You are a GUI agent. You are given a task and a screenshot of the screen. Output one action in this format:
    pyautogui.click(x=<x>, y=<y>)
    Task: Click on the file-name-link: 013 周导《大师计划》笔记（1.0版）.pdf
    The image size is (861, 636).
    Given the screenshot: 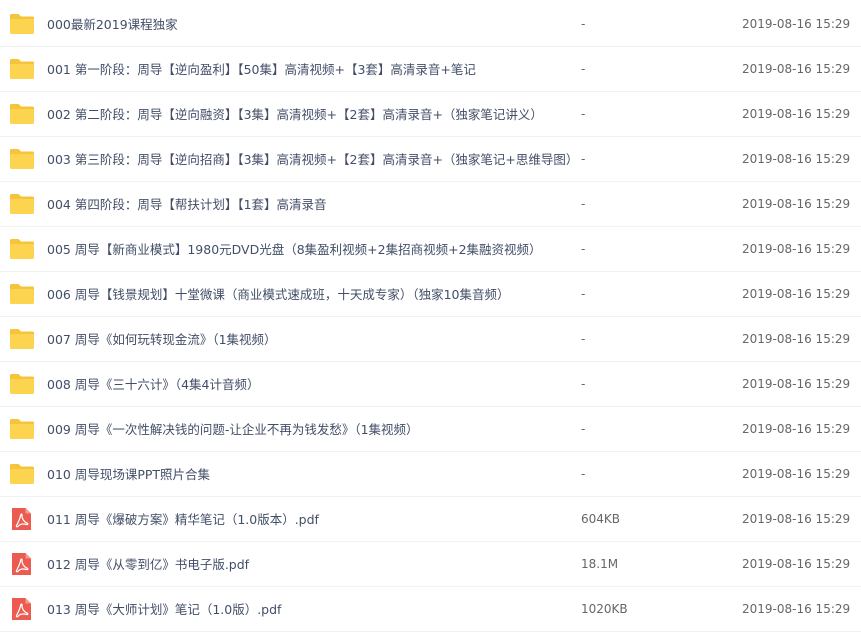 What is the action you would take?
    pyautogui.click(x=164, y=609)
    